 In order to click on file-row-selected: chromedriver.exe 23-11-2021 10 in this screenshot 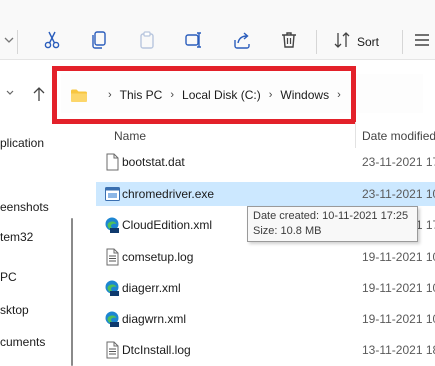, I will do `click(265, 194)`.